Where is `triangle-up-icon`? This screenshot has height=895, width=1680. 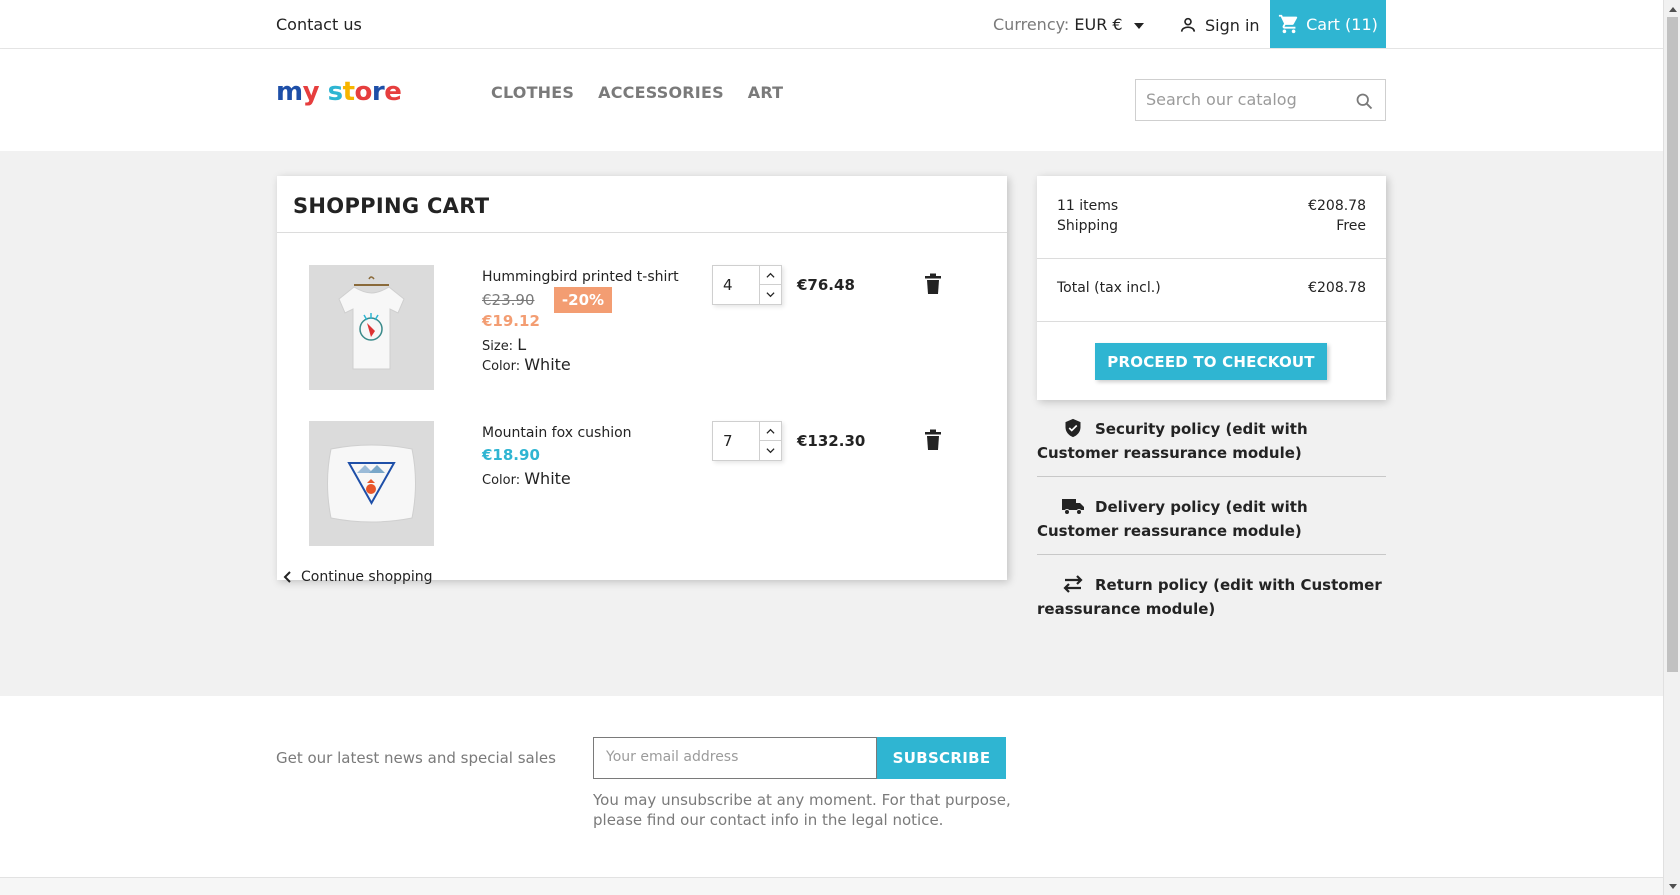 triangle-up-icon is located at coordinates (1672, 9).